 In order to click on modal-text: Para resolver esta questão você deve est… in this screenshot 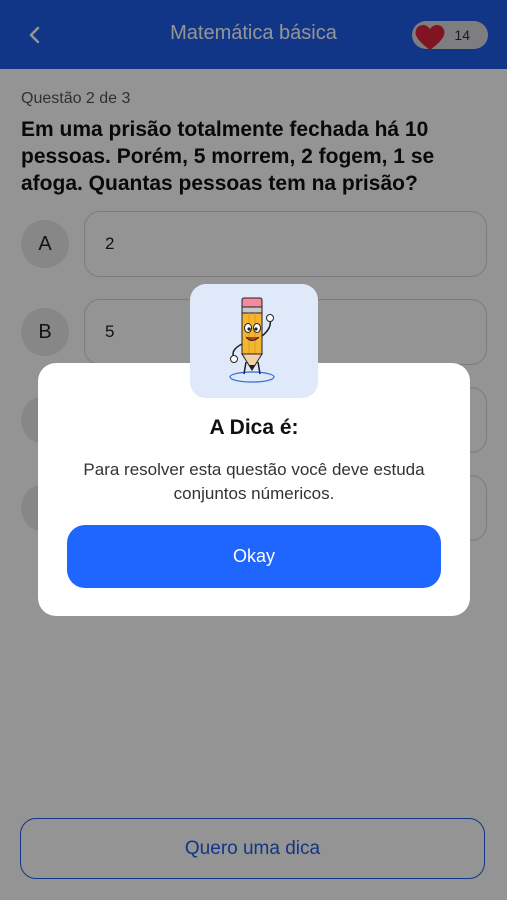, I will do `click(254, 481)`.